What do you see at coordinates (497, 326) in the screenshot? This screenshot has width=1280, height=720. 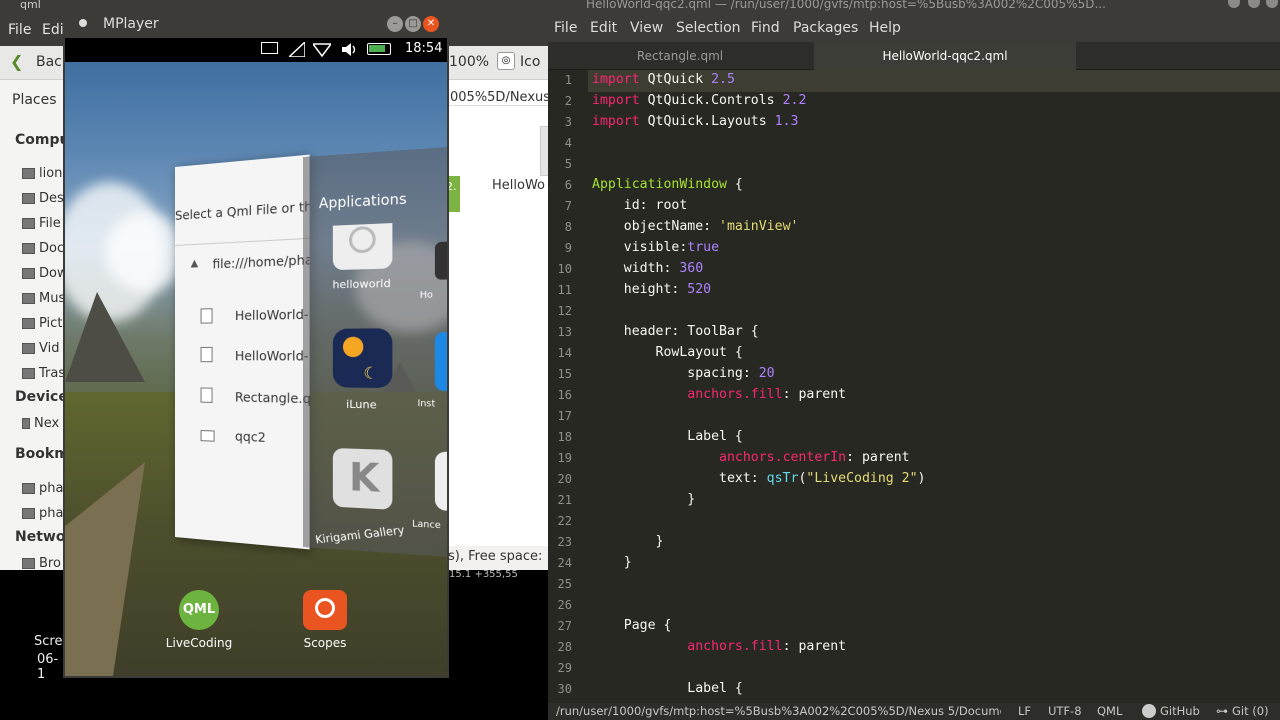 I see `file-content-area: 2. HelloWo` at bounding box center [497, 326].